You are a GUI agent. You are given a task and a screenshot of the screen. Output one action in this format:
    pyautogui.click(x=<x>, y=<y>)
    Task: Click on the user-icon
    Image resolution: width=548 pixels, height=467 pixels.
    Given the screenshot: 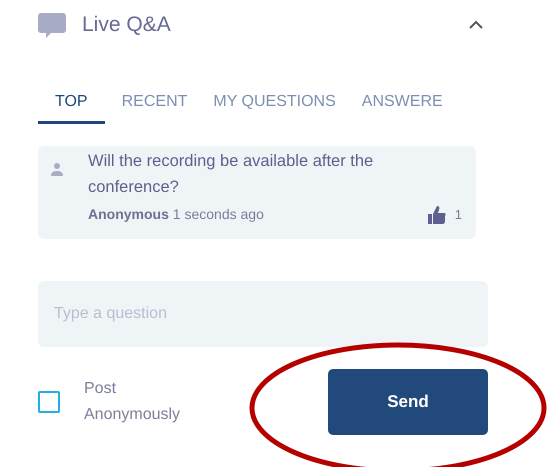 What is the action you would take?
    pyautogui.click(x=57, y=169)
    